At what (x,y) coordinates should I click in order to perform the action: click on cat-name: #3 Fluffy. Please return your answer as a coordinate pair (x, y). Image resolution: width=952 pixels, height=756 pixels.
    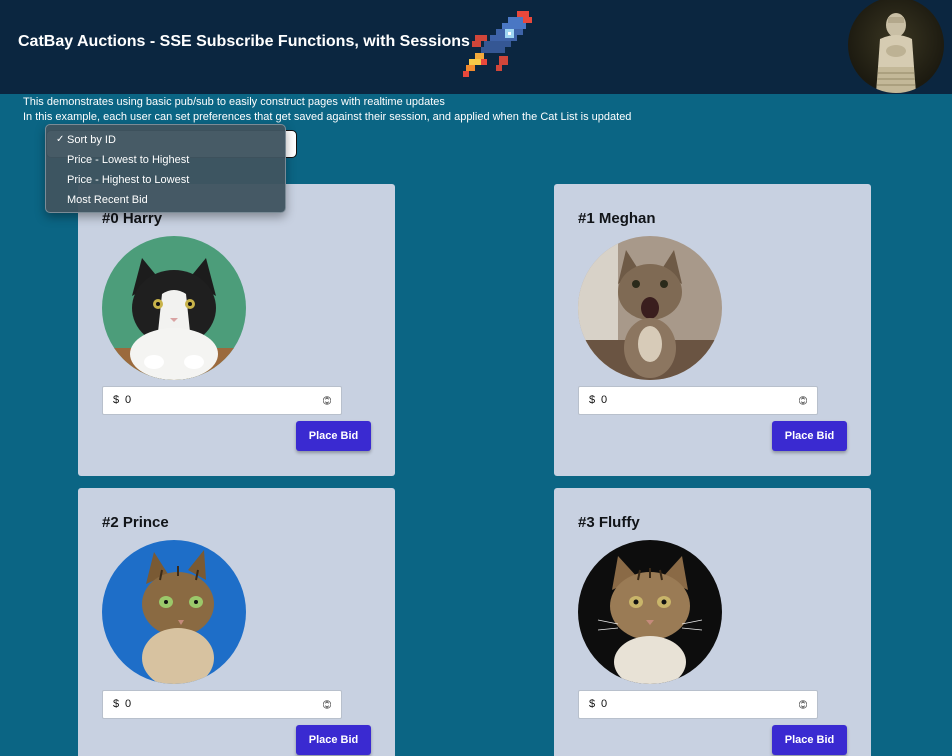
    Looking at the image, I should click on (609, 522).